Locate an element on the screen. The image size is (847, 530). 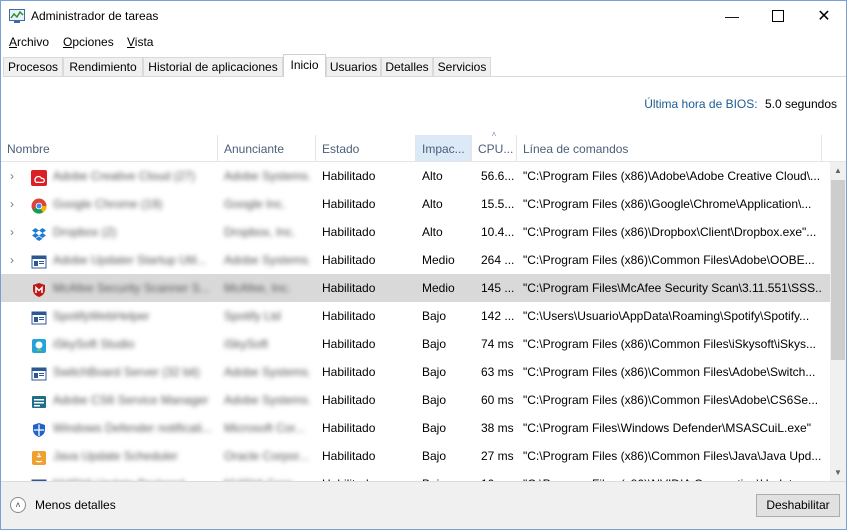
dropbox-icon is located at coordinates (39, 232).